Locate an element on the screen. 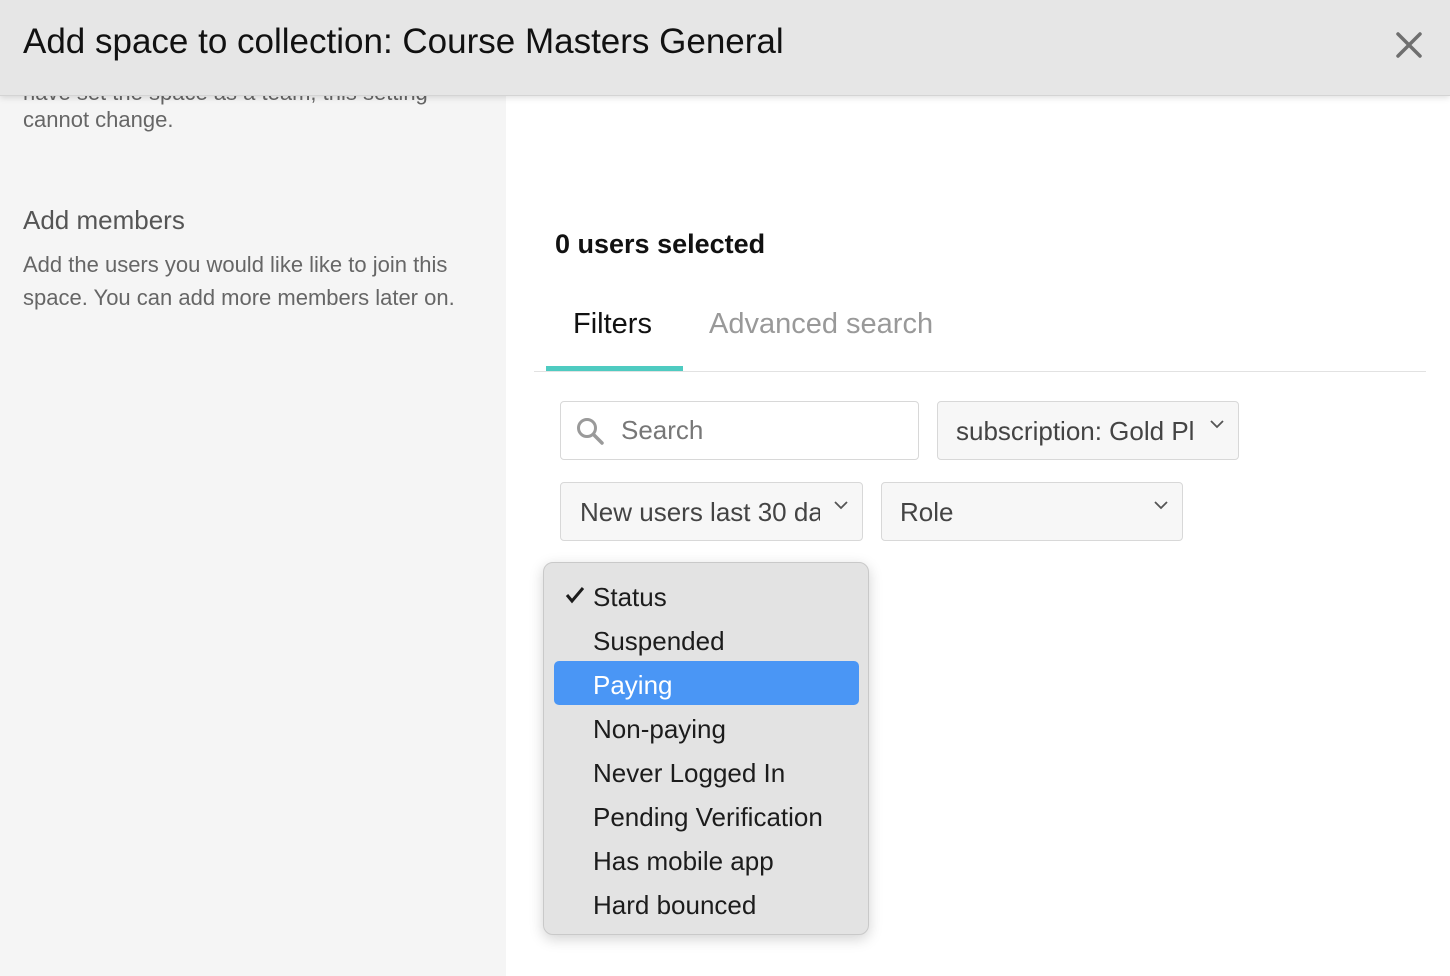 The height and width of the screenshot is (976, 1450). dropdown-option-label: Hard bounced is located at coordinates (675, 905).